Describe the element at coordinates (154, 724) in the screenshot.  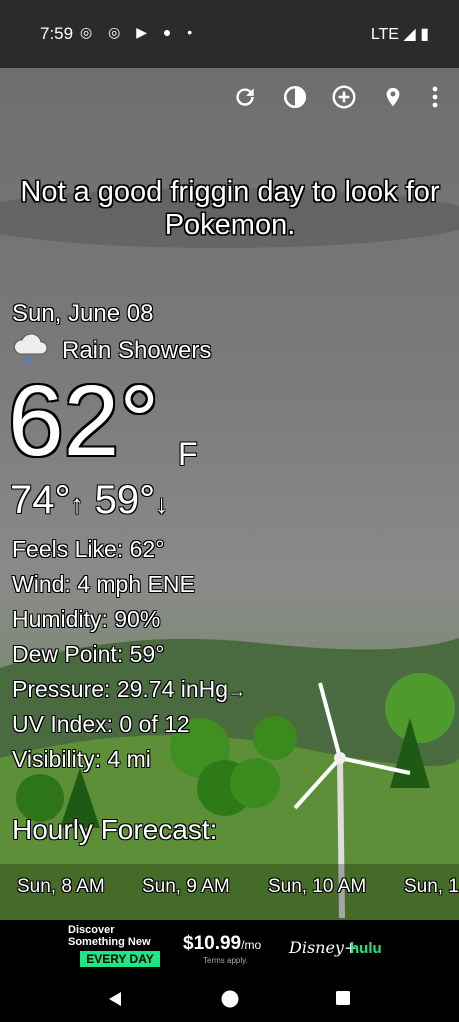
I see `detail-value: 0 of 12` at that location.